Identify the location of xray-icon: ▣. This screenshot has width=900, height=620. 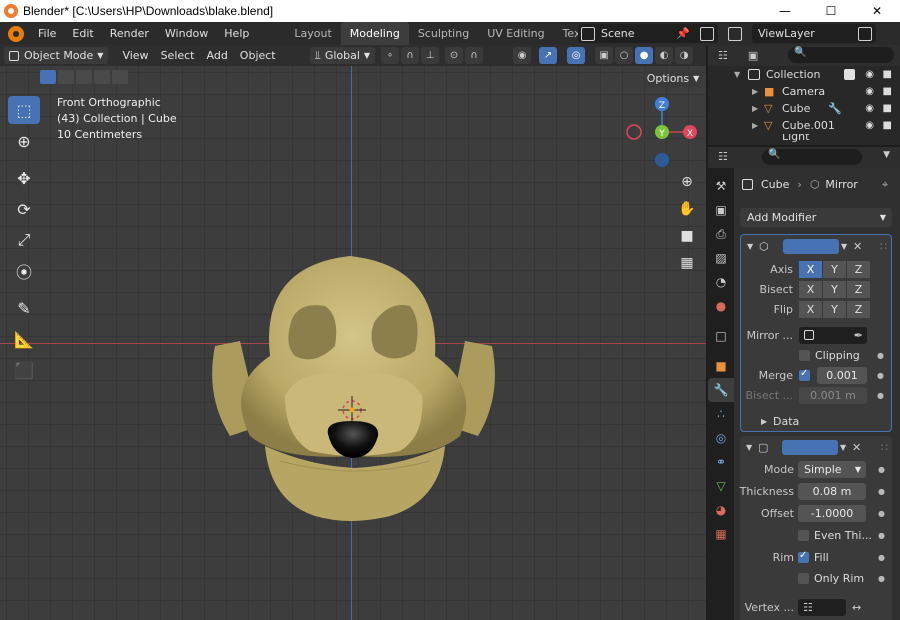
(604, 55).